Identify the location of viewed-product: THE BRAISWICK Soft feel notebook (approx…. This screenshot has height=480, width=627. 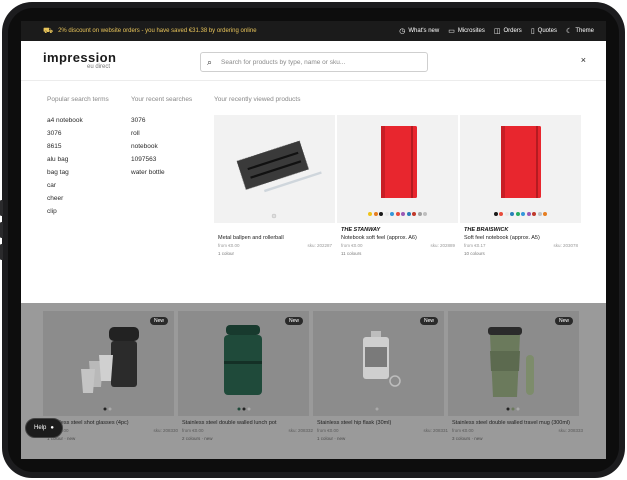
(520, 190).